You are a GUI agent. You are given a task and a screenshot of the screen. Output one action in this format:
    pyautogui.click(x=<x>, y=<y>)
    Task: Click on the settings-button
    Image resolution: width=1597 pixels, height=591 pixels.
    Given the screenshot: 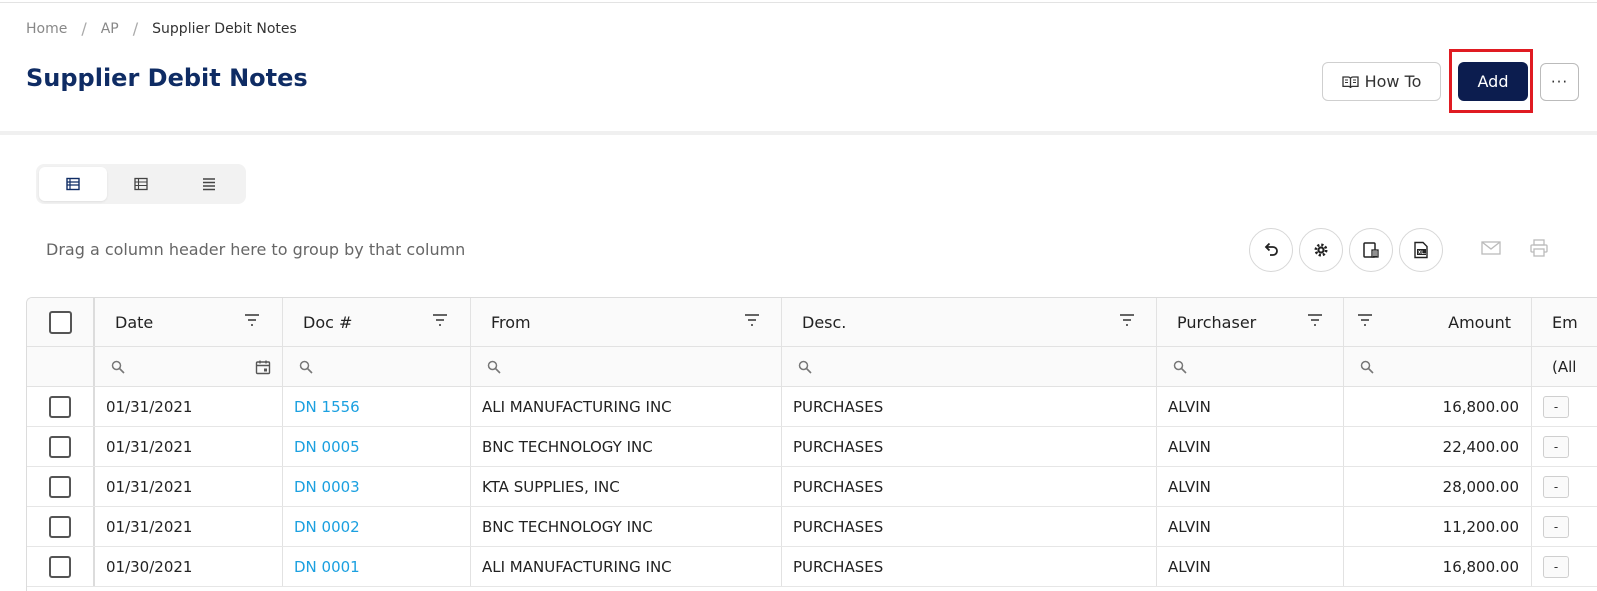 What is the action you would take?
    pyautogui.click(x=1321, y=250)
    